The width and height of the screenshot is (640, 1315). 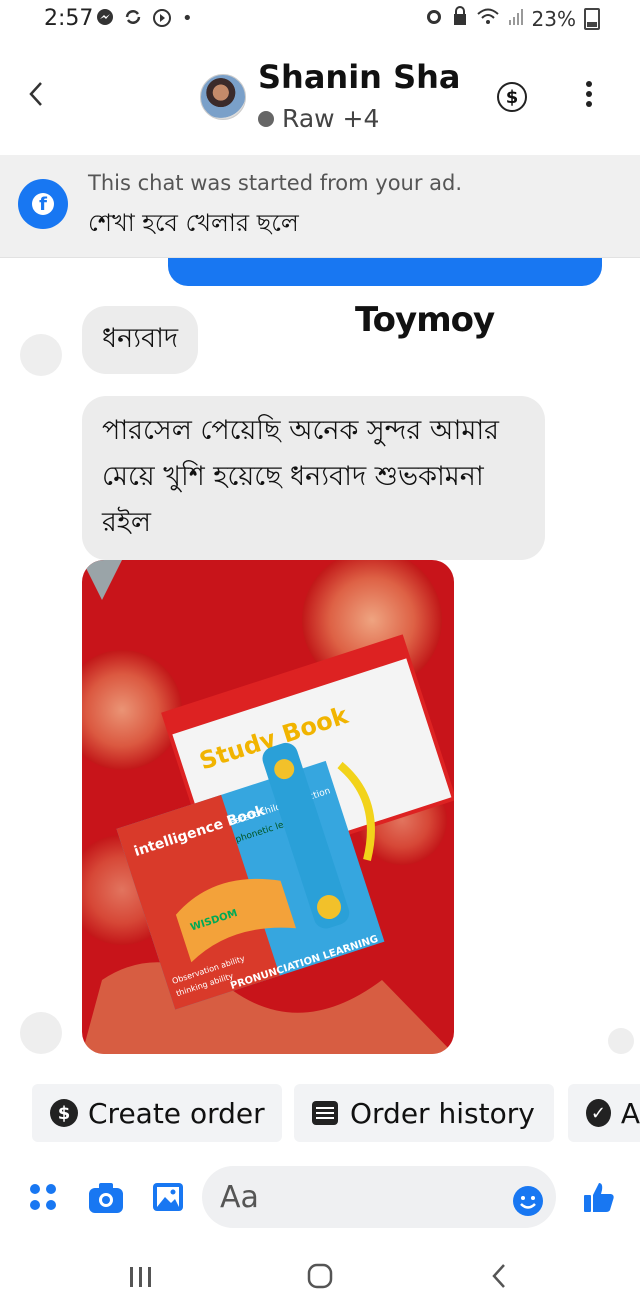 I want to click on status-right-icons: 23%, so click(x=512, y=18).